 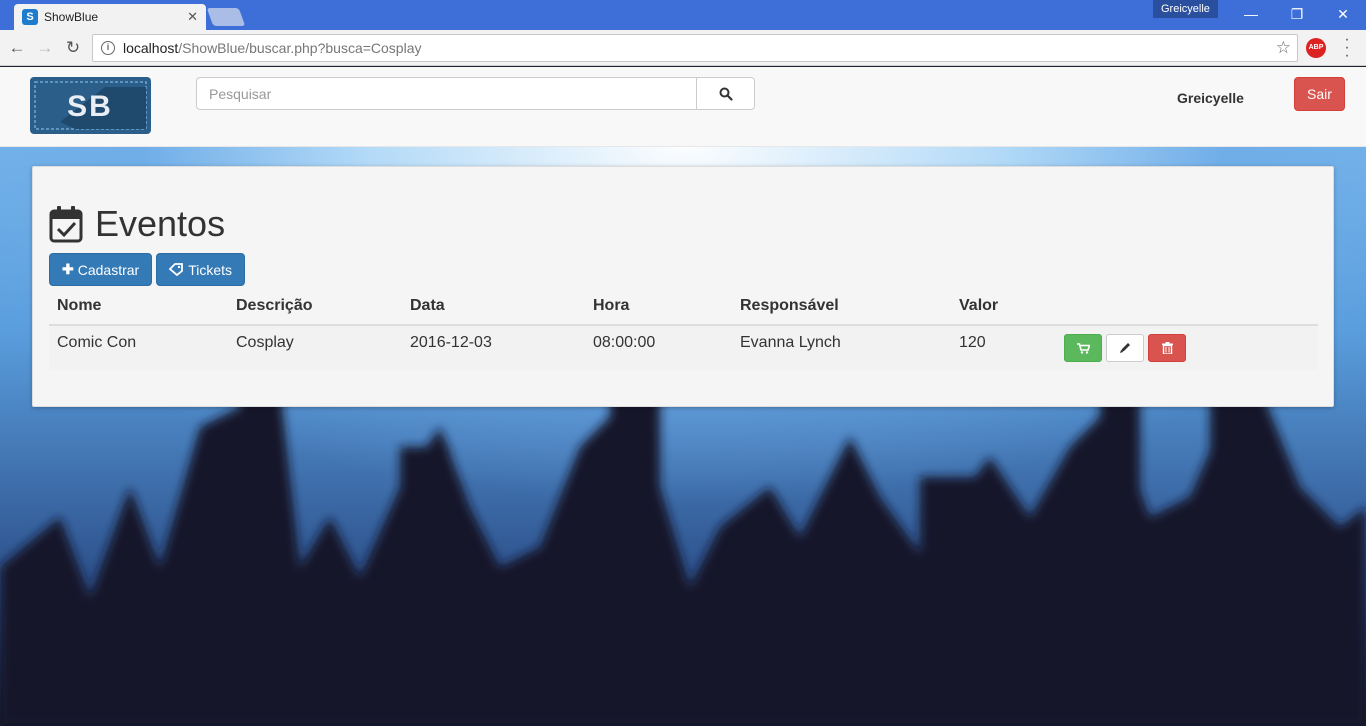 What do you see at coordinates (68, 269) in the screenshot?
I see `plus-icon: ✚` at bounding box center [68, 269].